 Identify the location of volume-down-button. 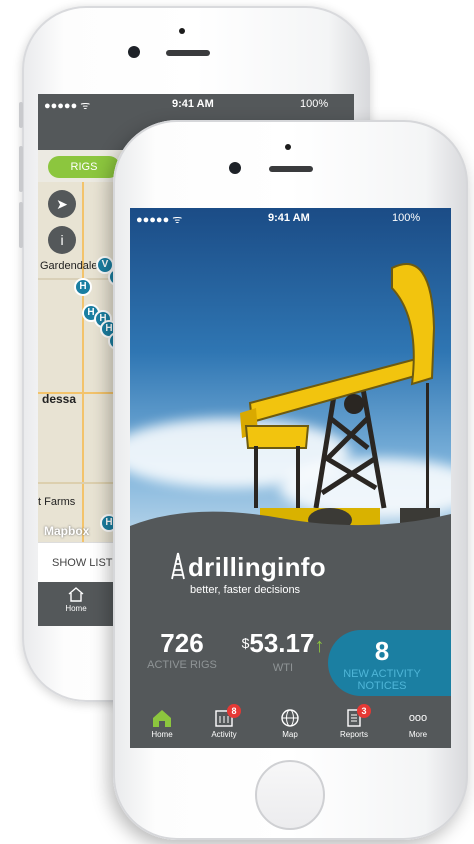
(21, 225).